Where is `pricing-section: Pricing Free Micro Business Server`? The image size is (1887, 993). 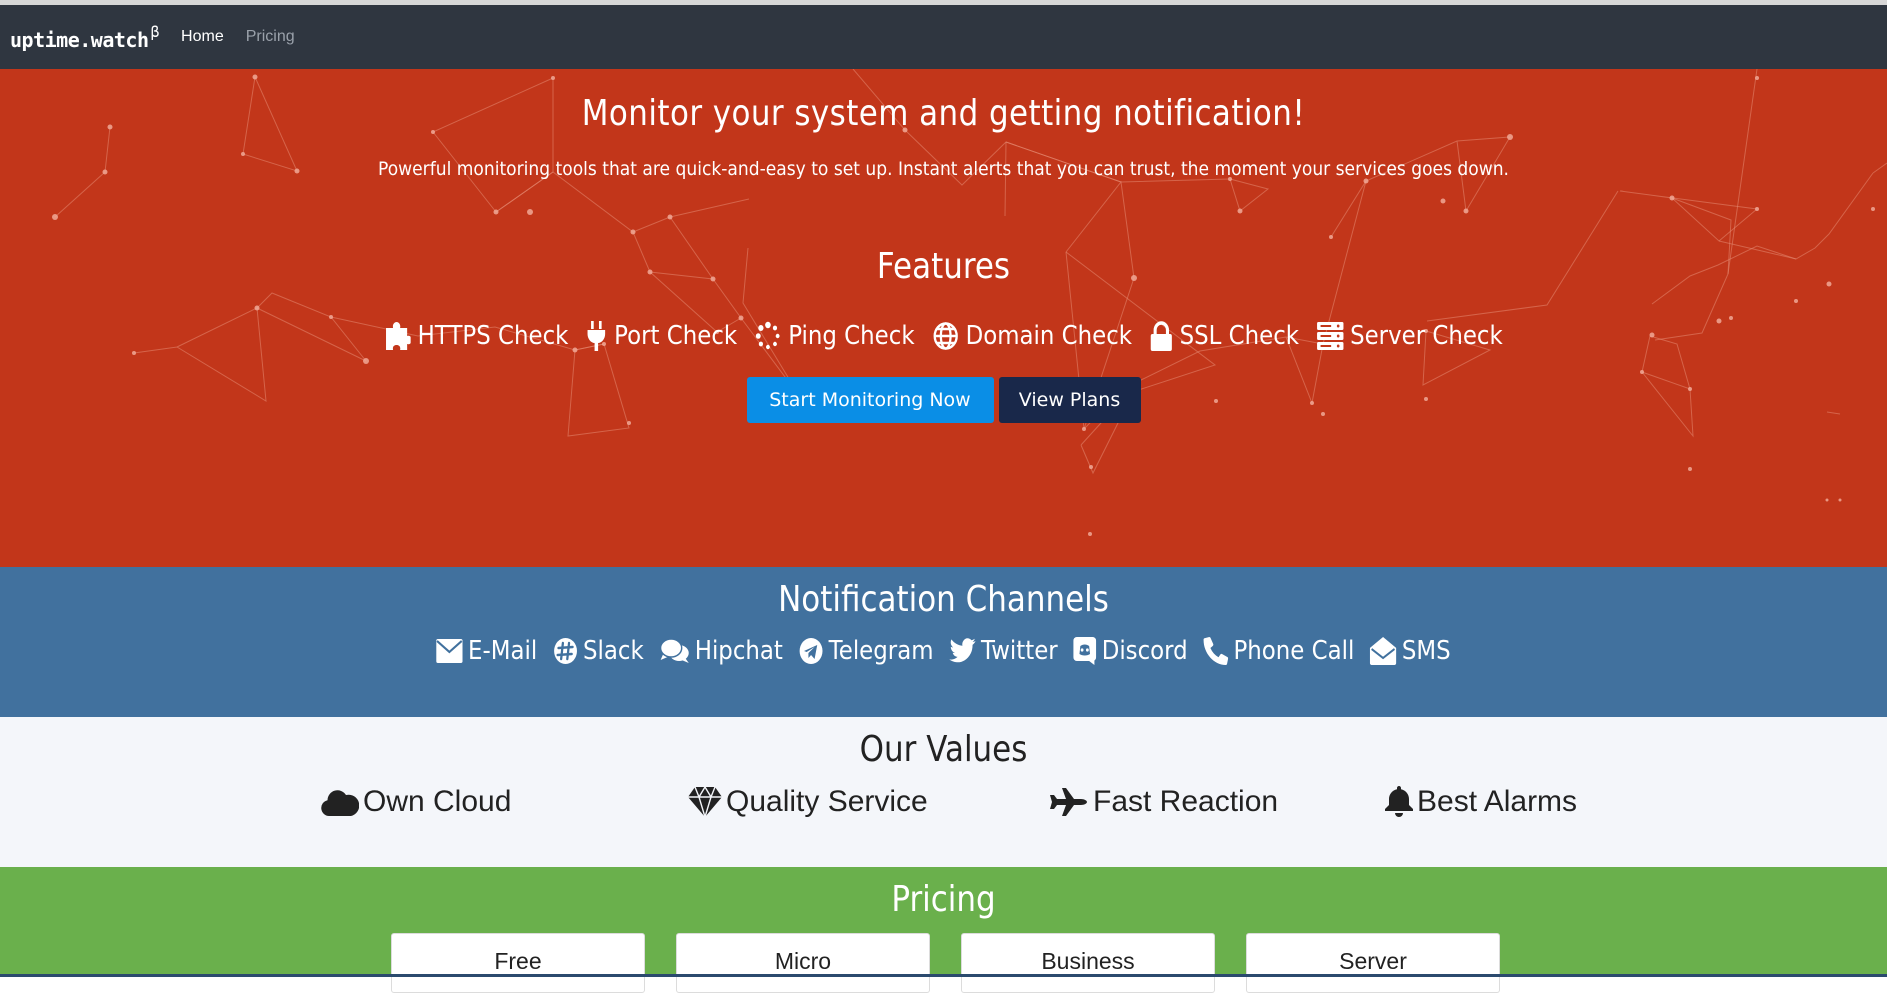
pricing-section: Pricing Free Micro Business Server is located at coordinates (943, 930).